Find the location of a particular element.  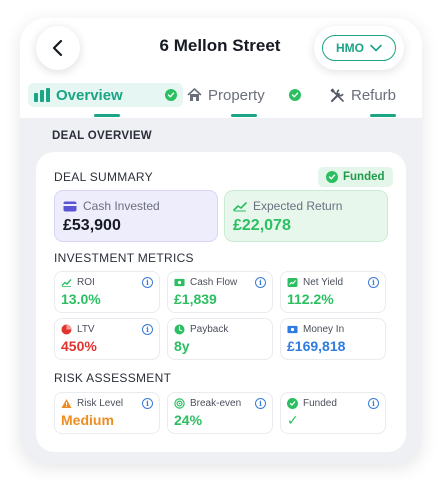

cash-invested-label: Cash Invested is located at coordinates (121, 206).